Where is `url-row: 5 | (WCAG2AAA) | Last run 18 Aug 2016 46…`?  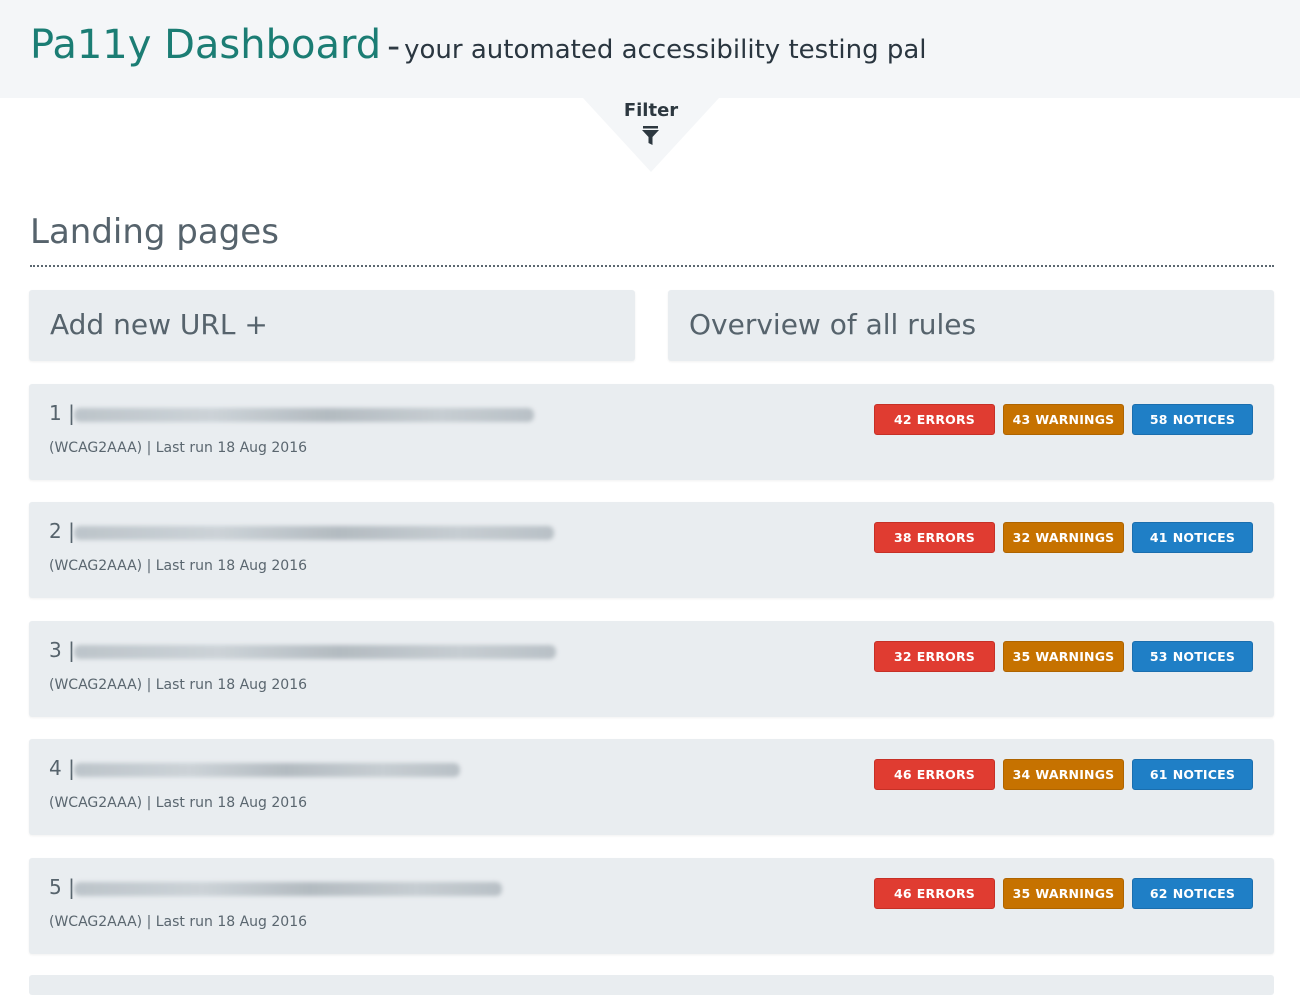 url-row: 5 | (WCAG2AAA) | Last run 18 Aug 2016 46… is located at coordinates (651, 906).